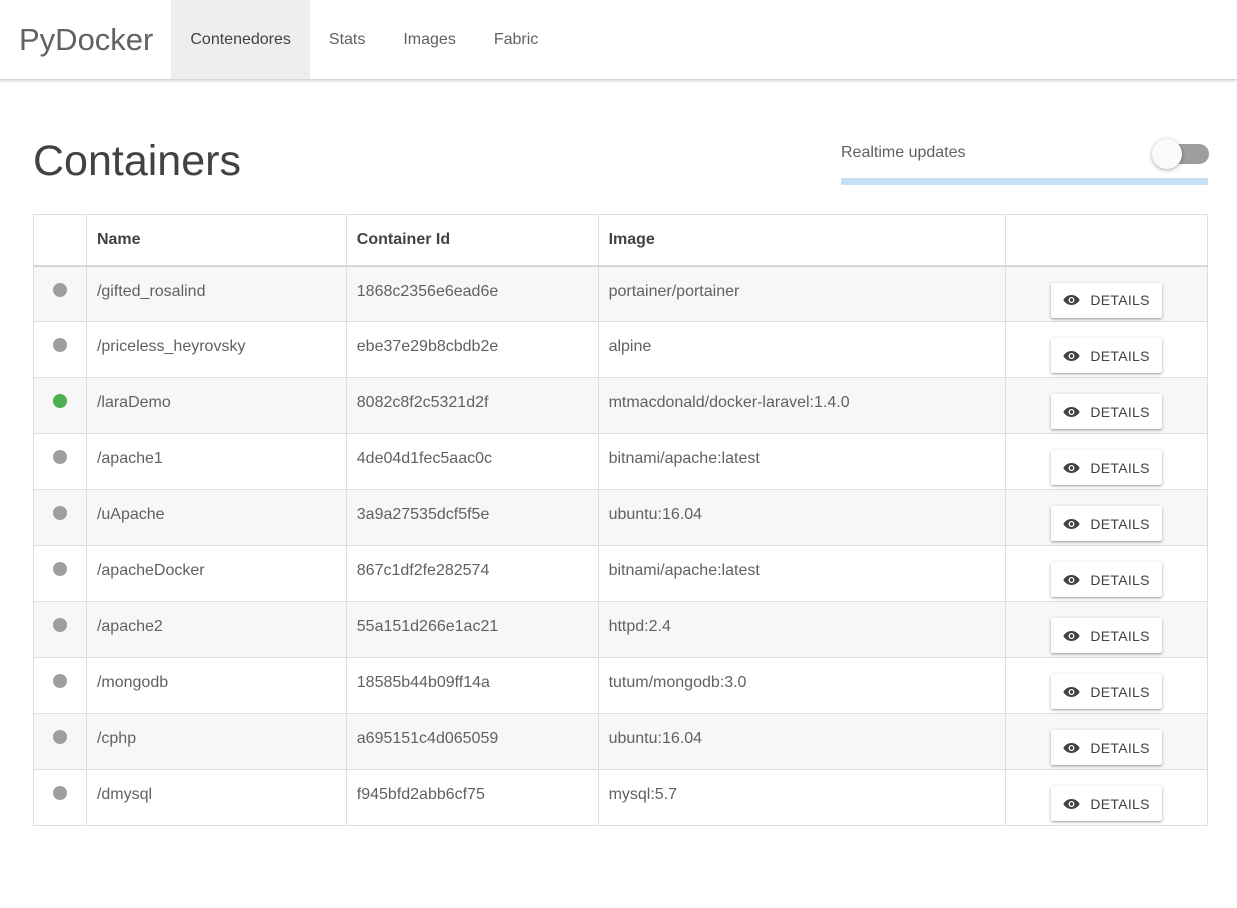 The width and height of the screenshot is (1237, 908). Describe the element at coordinates (216, 405) in the screenshot. I see `container-name: /laraDemo` at that location.